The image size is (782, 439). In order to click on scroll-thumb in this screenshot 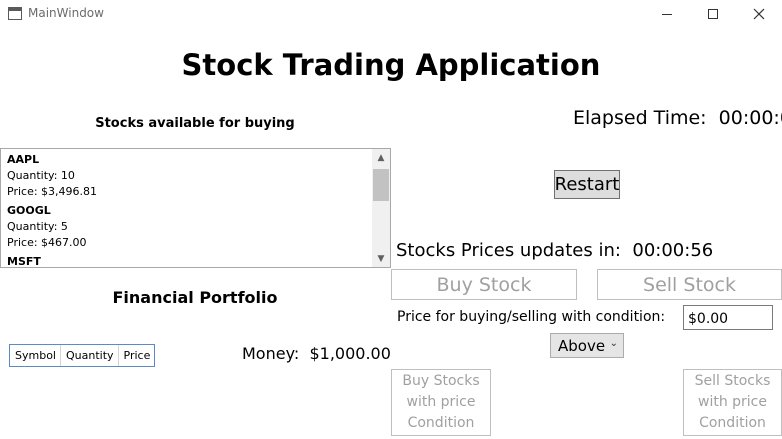, I will do `click(381, 185)`.